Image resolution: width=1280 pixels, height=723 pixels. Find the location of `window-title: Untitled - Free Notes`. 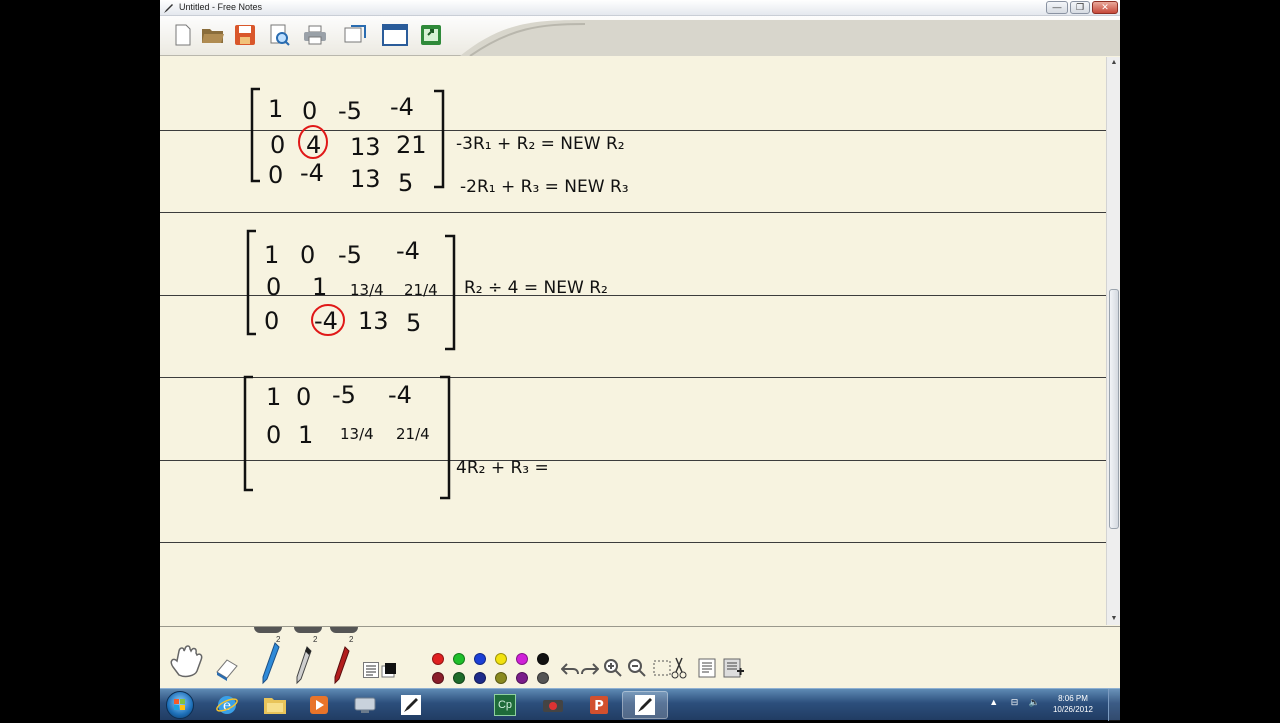

window-title: Untitled - Free Notes is located at coordinates (221, 7).